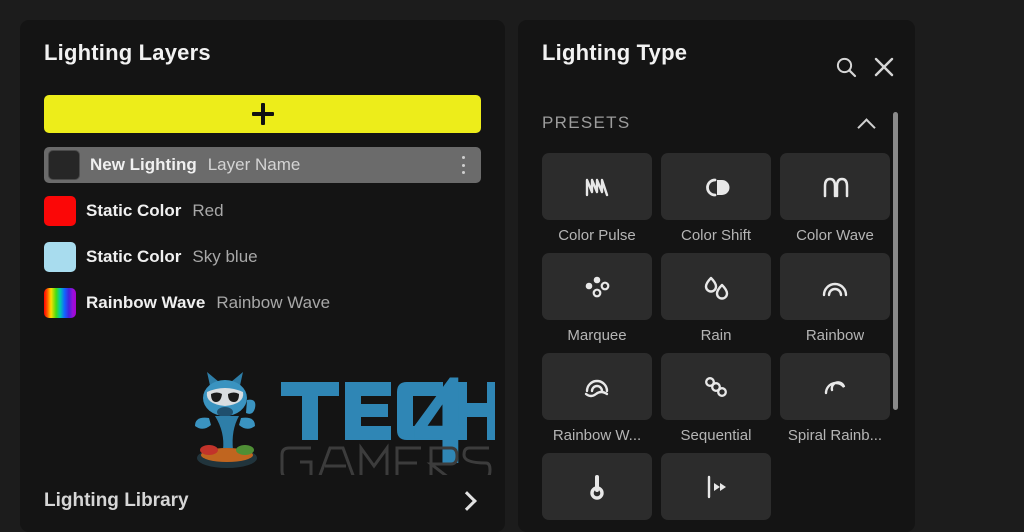 This screenshot has height=532, width=1024. I want to click on search-icon, so click(846, 69).